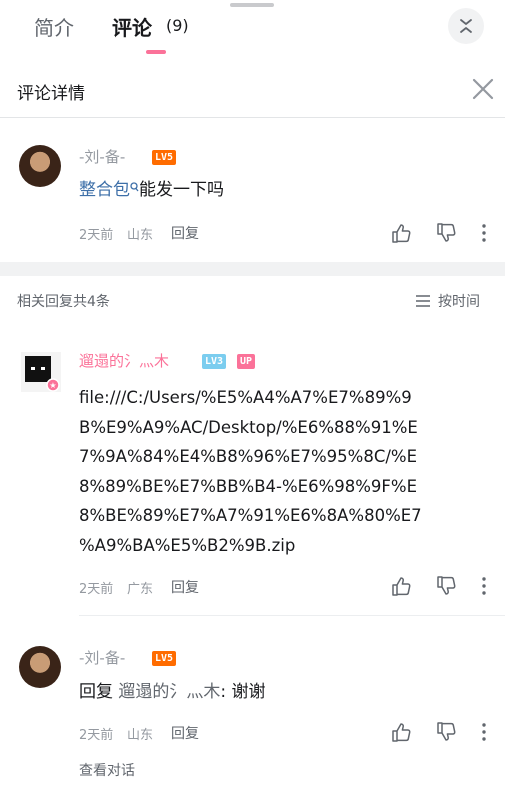 This screenshot has height=800, width=505. What do you see at coordinates (214, 361) in the screenshot?
I see `level-badge: LV3` at bounding box center [214, 361].